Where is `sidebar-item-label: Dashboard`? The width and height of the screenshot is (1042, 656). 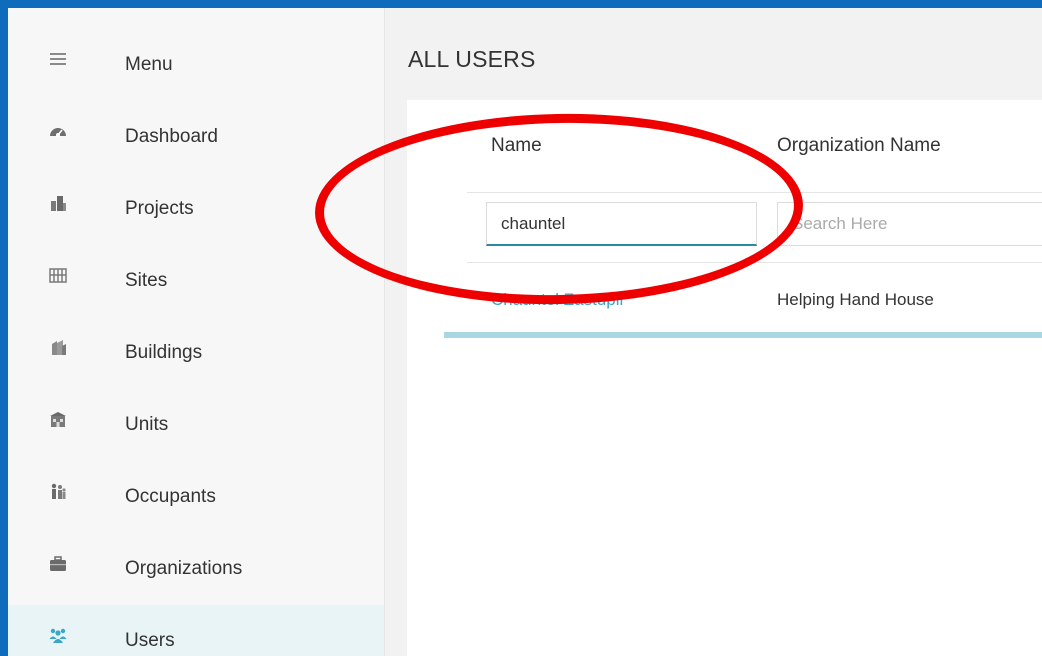
sidebar-item-label: Dashboard is located at coordinates (171, 136).